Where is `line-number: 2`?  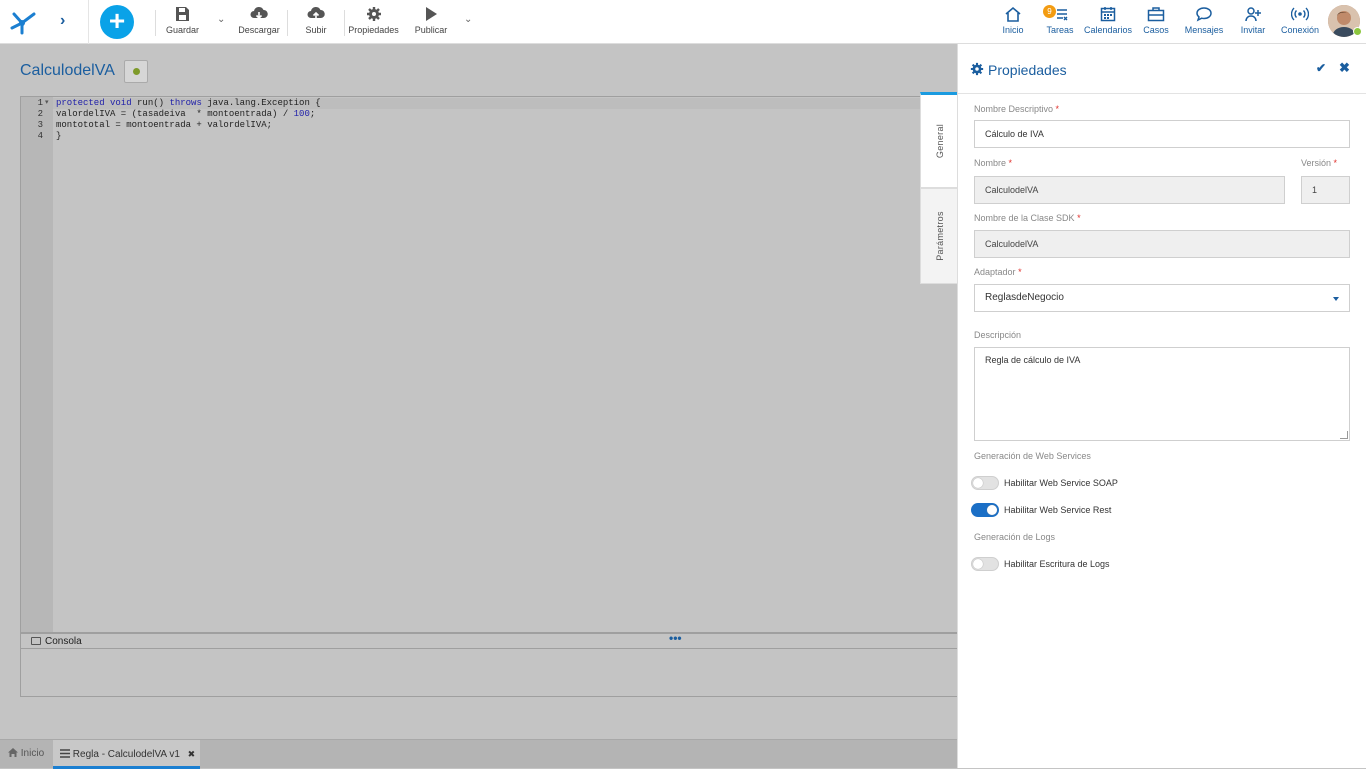
line-number: 2 is located at coordinates (40, 114).